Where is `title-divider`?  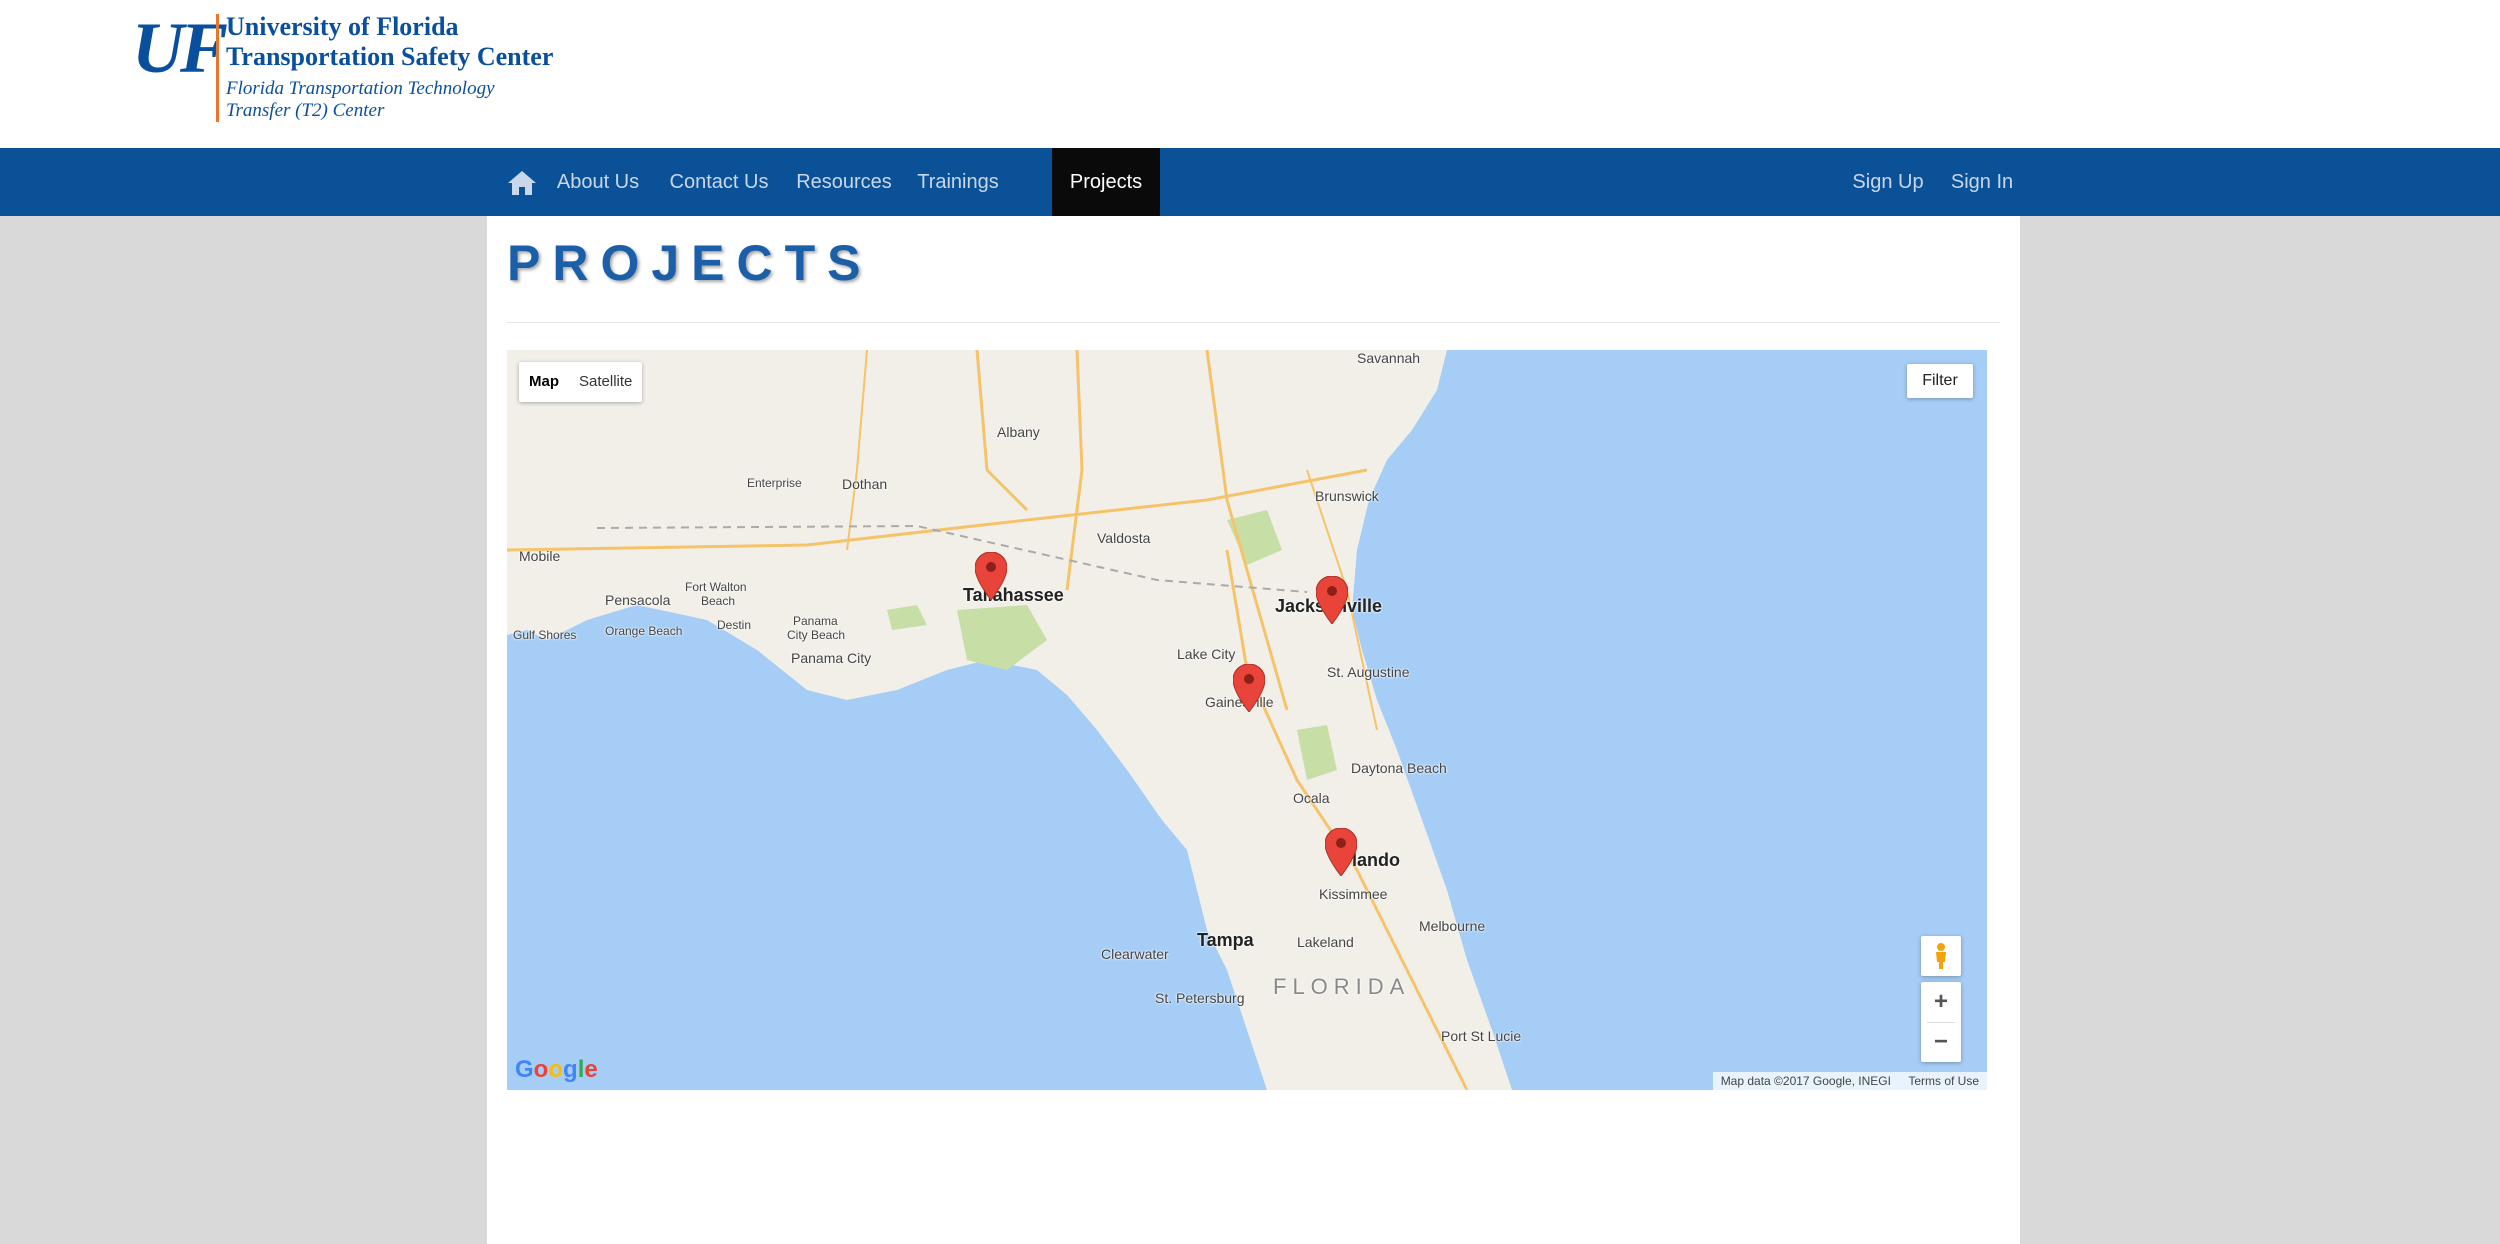 title-divider is located at coordinates (1253, 322).